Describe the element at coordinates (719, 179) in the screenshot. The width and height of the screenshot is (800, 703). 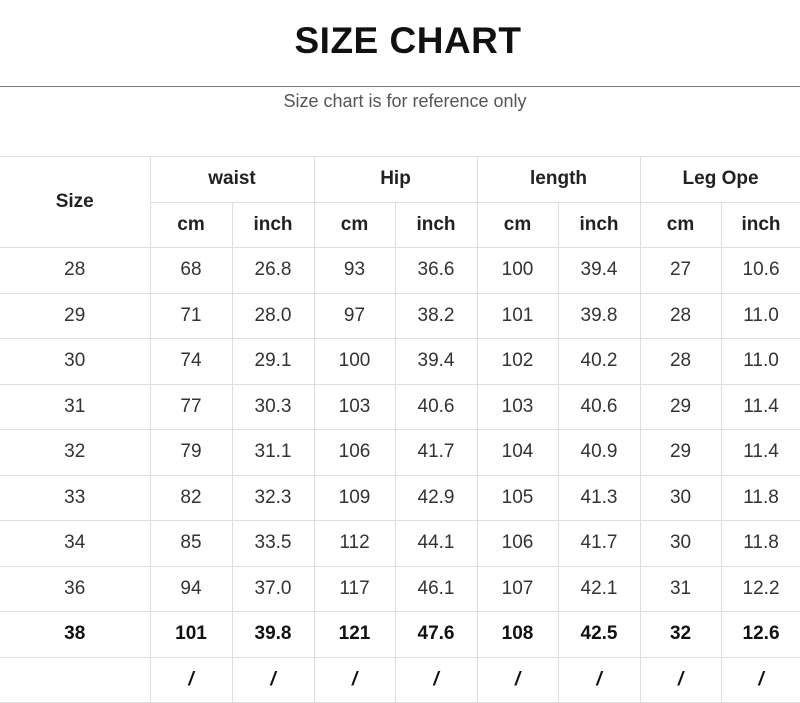
I see `group-header-leg-opening: Leg Ope` at that location.